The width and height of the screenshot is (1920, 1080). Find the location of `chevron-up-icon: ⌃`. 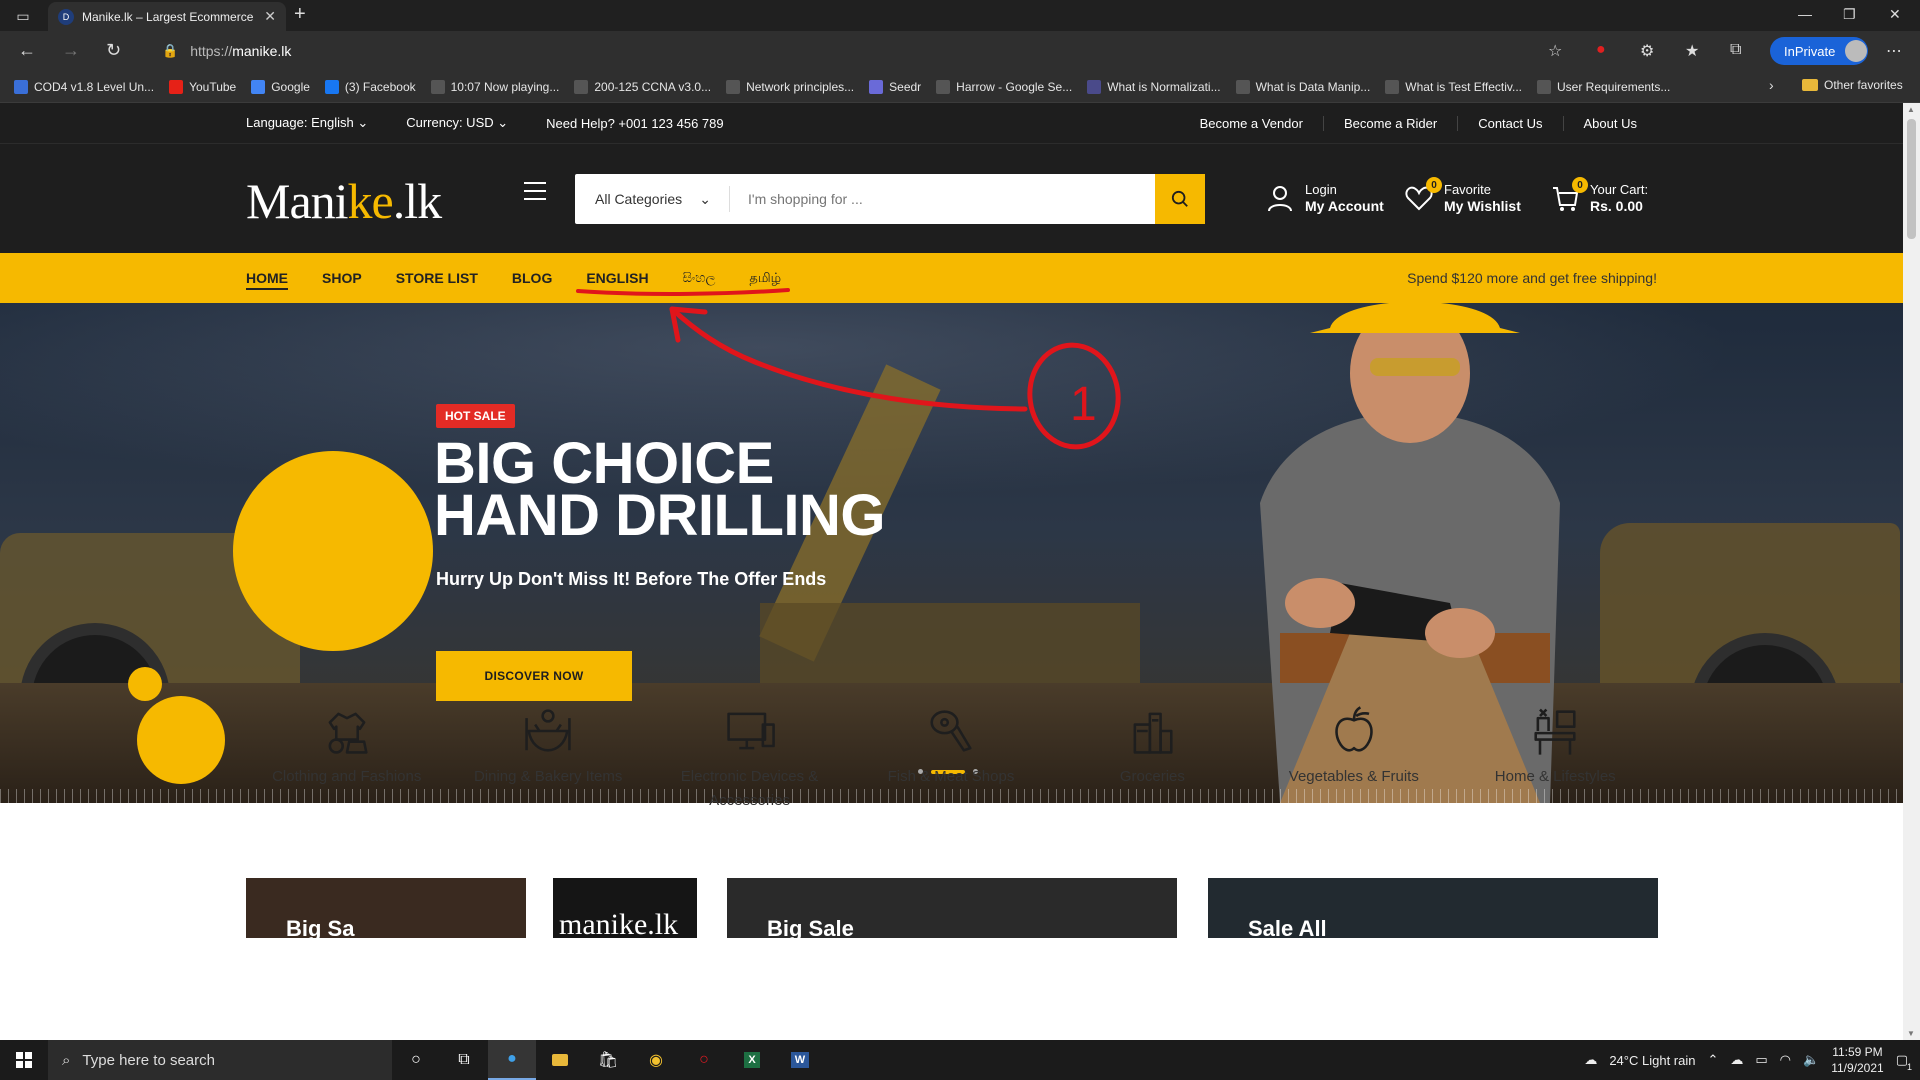

chevron-up-icon: ⌃ is located at coordinates (1712, 1060).